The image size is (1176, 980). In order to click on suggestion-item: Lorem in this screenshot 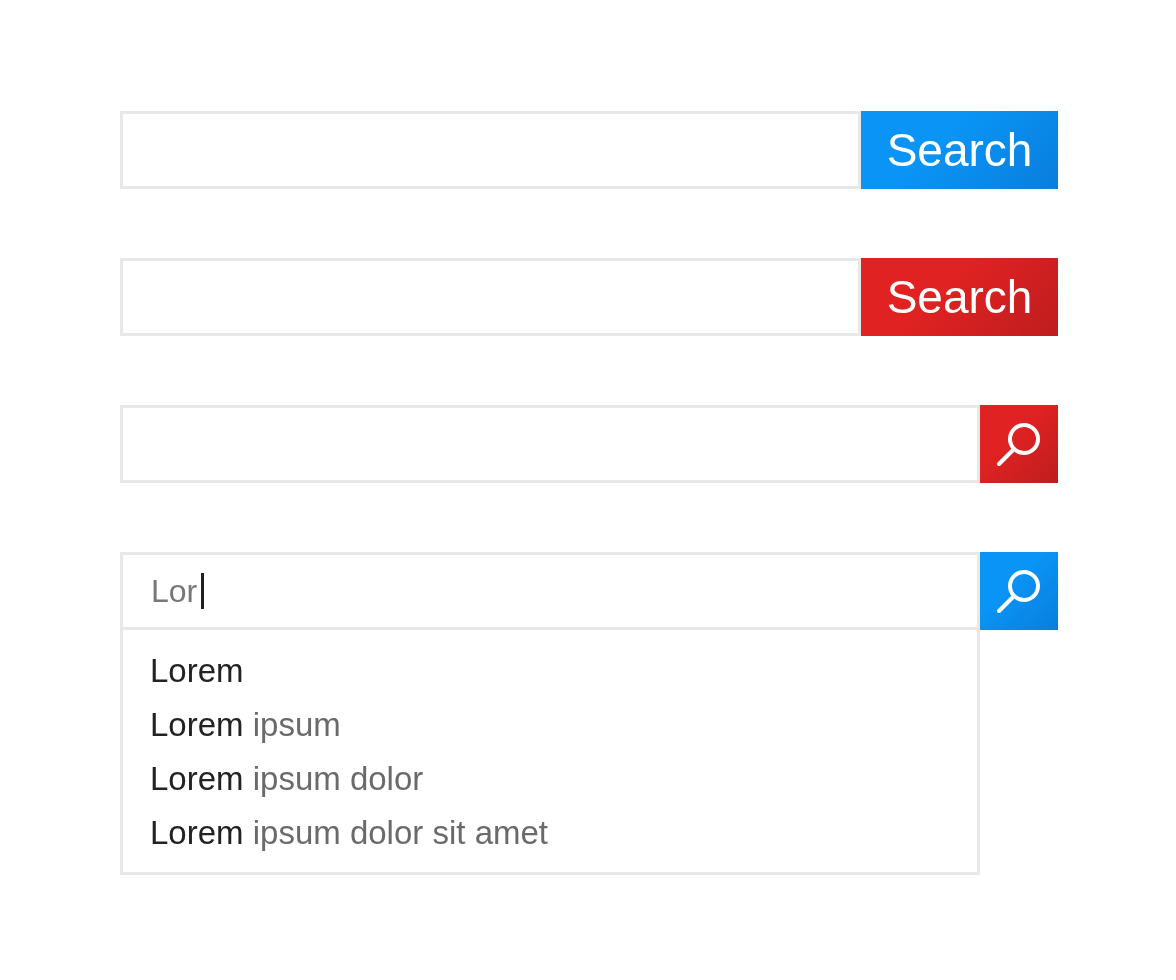, I will do `click(563, 671)`.